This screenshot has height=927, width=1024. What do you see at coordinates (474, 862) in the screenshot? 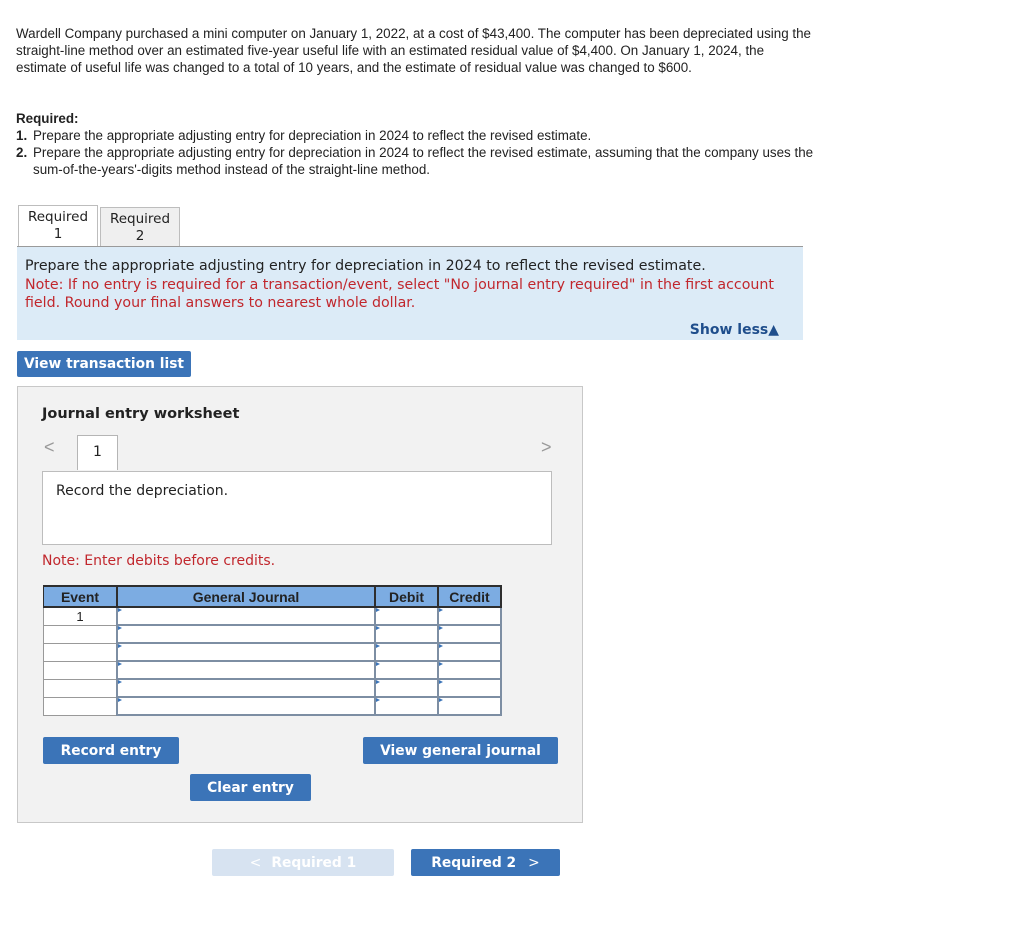
I see `next-required-label: Required 2` at bounding box center [474, 862].